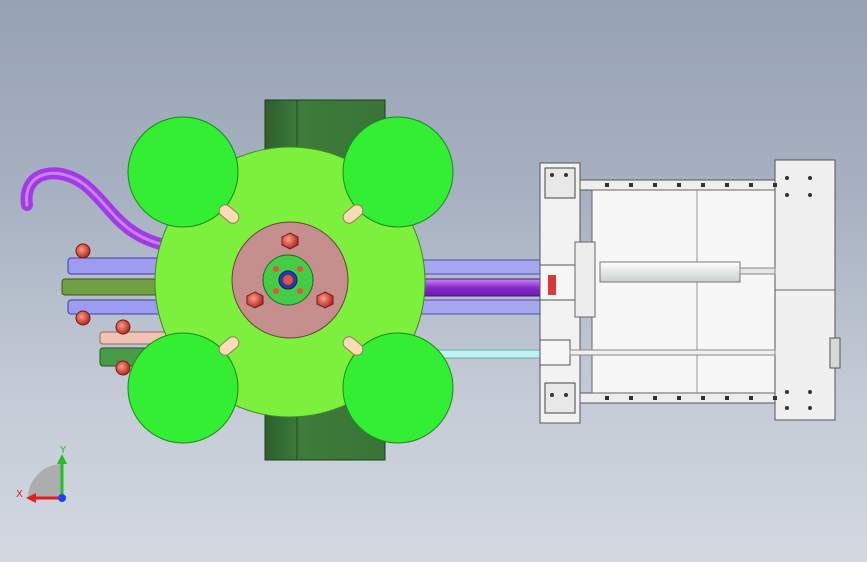  What do you see at coordinates (19, 494) in the screenshot?
I see `x-axis-label: X` at bounding box center [19, 494].